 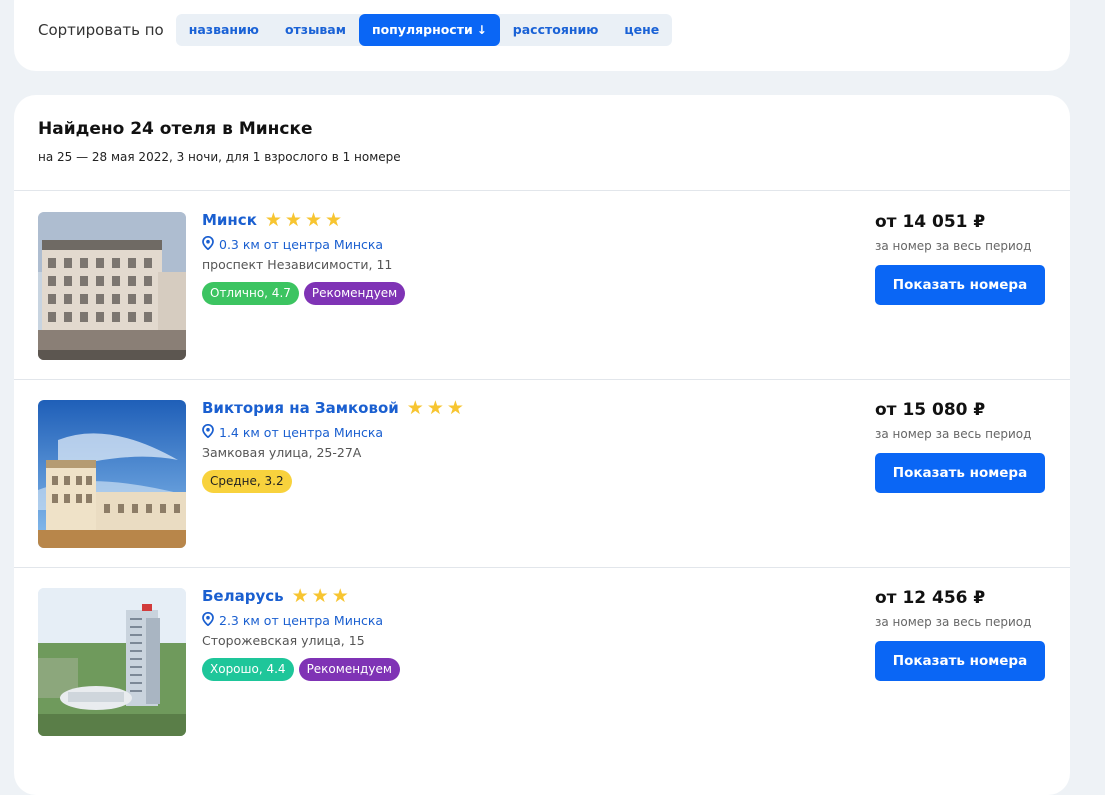 I want to click on star-rating: ★ ★ ★ ★, so click(x=303, y=220).